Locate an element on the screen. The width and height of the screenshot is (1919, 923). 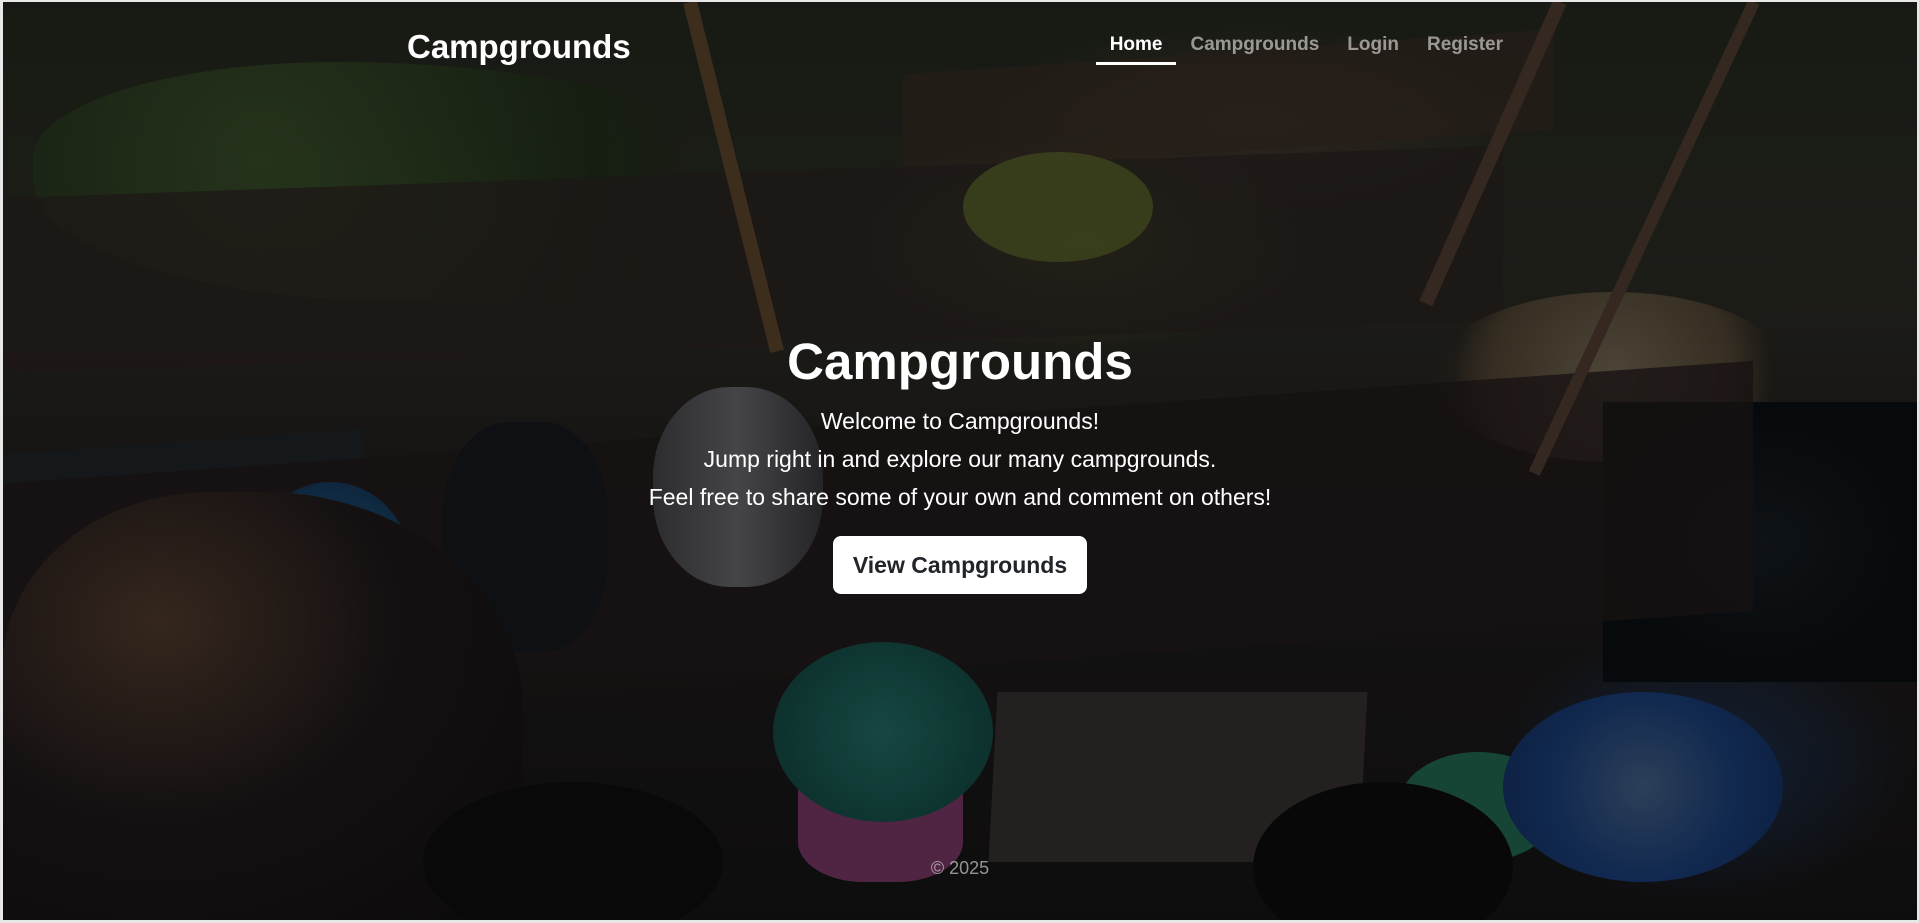
nav-link-campgrounds: Campgrounds is located at coordinates (1254, 49).